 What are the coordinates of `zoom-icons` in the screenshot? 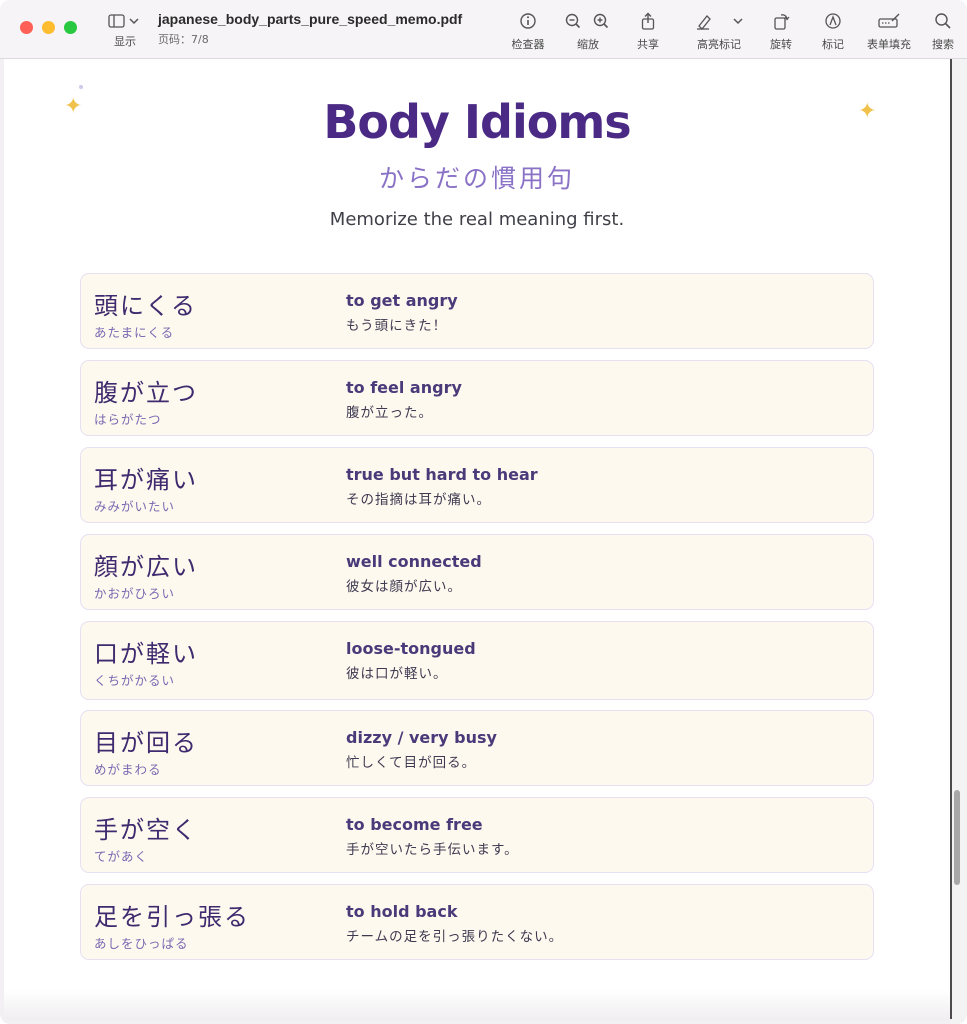 It's located at (587, 21).